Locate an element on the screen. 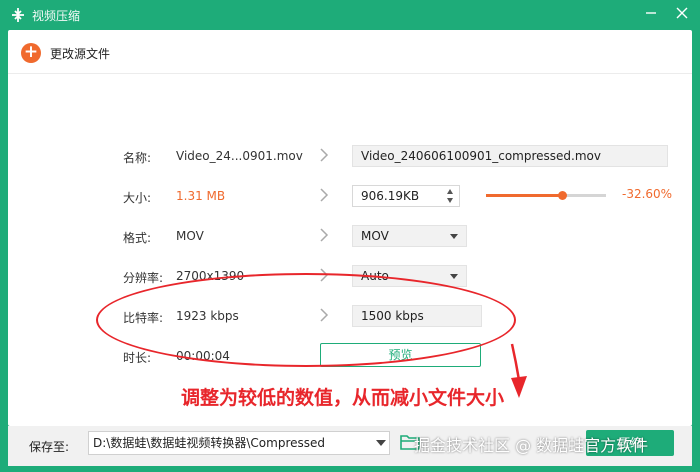  source-size-value: 1.31 MB is located at coordinates (201, 196).